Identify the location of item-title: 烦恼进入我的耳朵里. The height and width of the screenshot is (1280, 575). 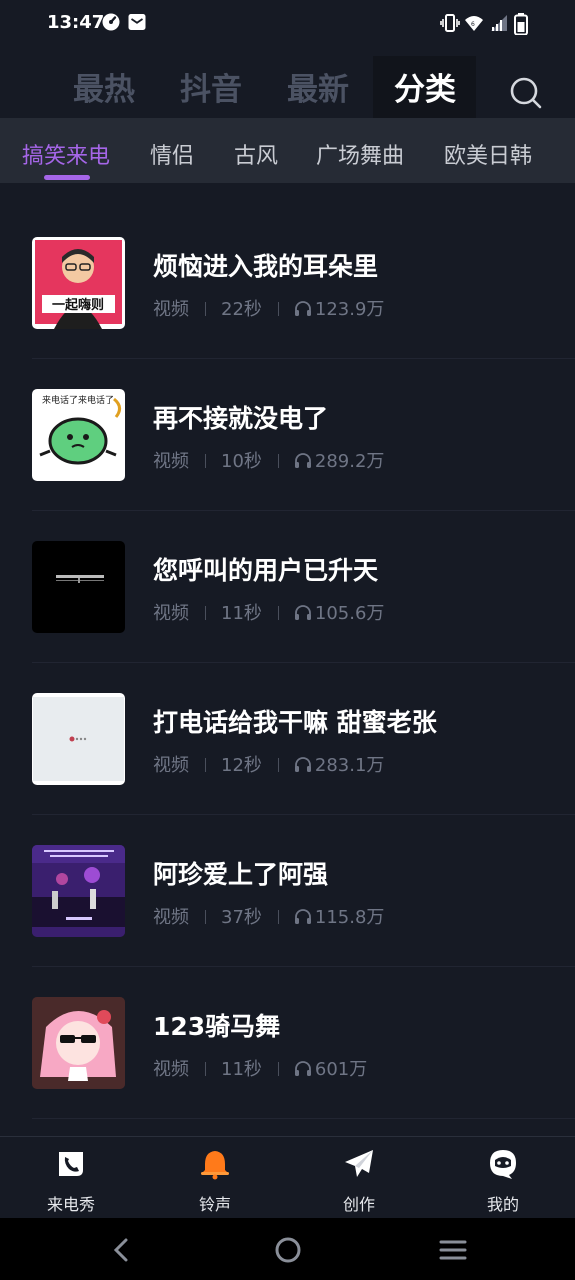
(266, 266).